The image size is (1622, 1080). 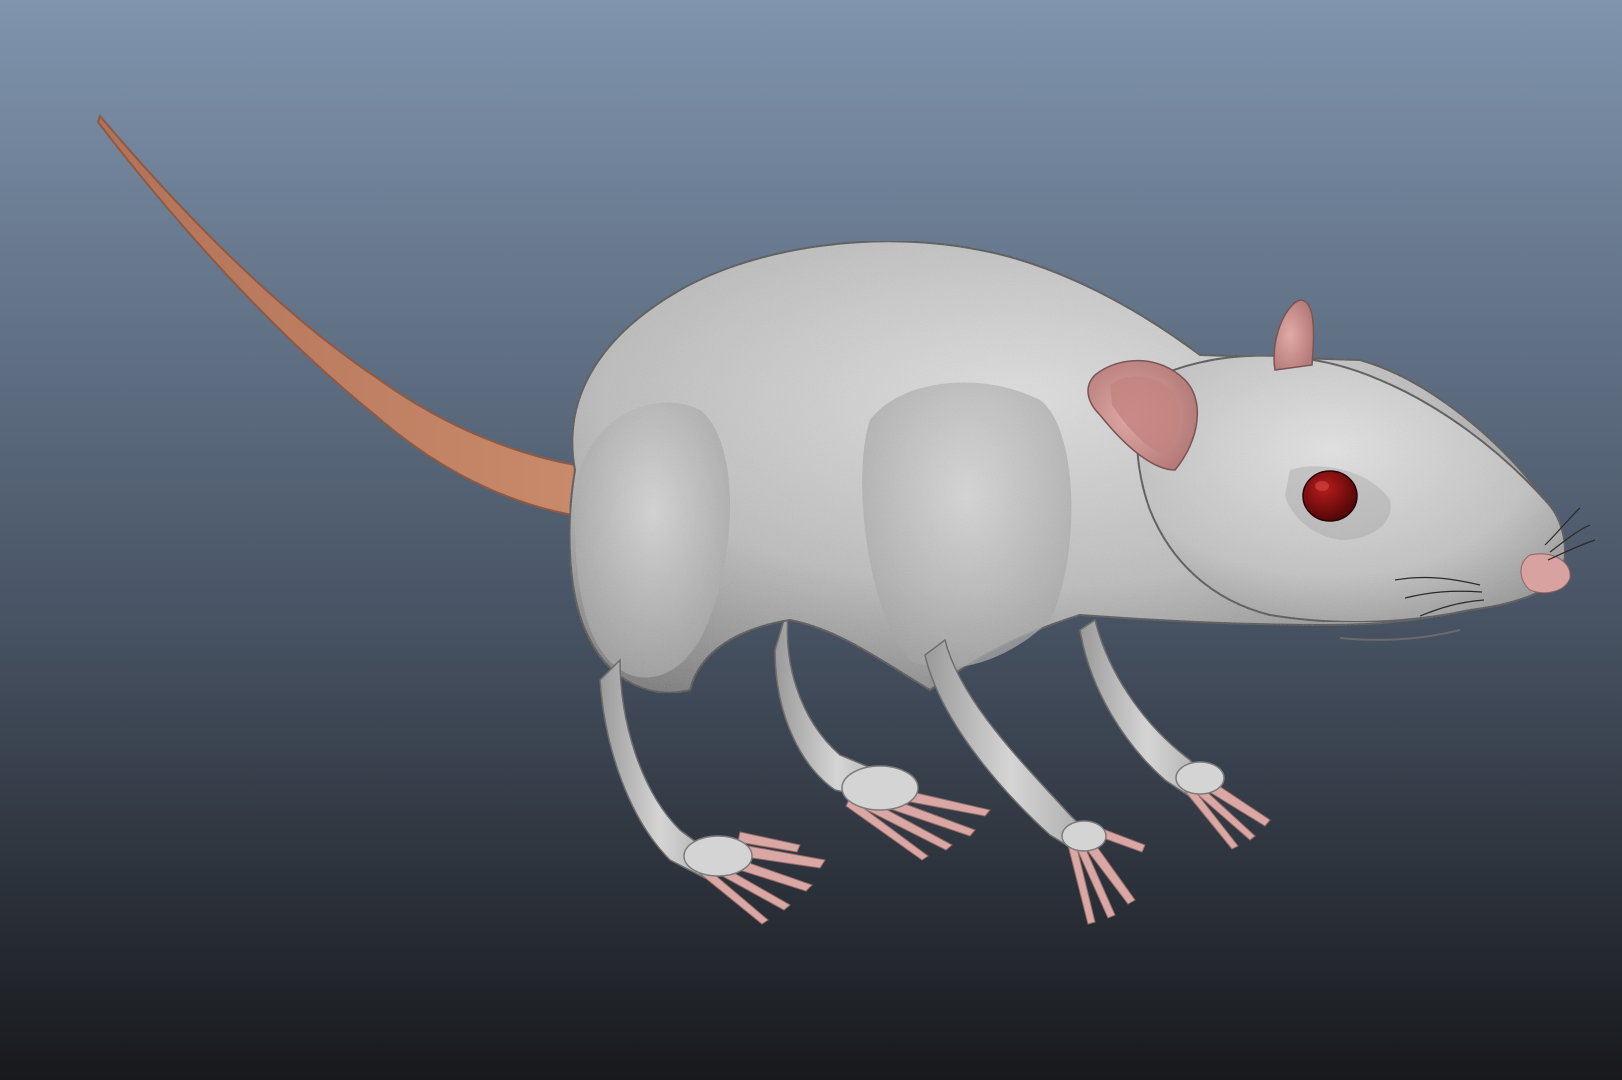 I want to click on eye-highlight, so click(x=1322, y=486).